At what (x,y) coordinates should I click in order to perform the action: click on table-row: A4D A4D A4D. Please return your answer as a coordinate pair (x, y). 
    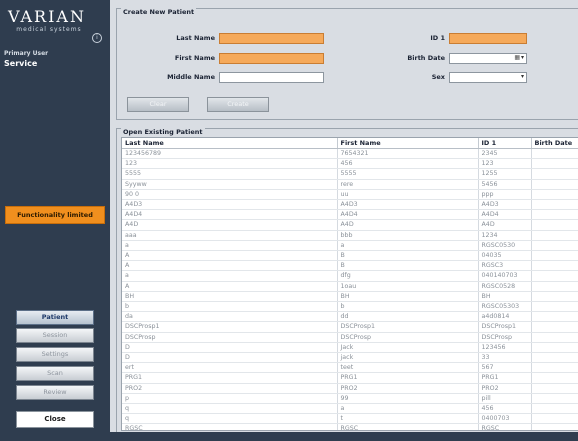
    Looking at the image, I should click on (350, 225).